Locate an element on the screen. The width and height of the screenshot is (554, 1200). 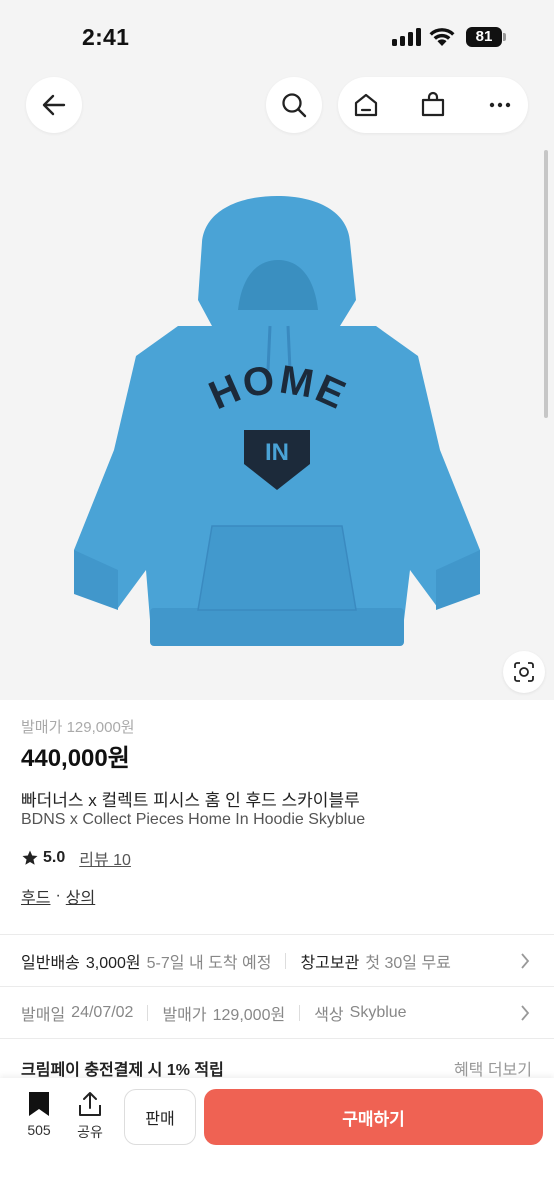
home-button is located at coordinates (366, 105).